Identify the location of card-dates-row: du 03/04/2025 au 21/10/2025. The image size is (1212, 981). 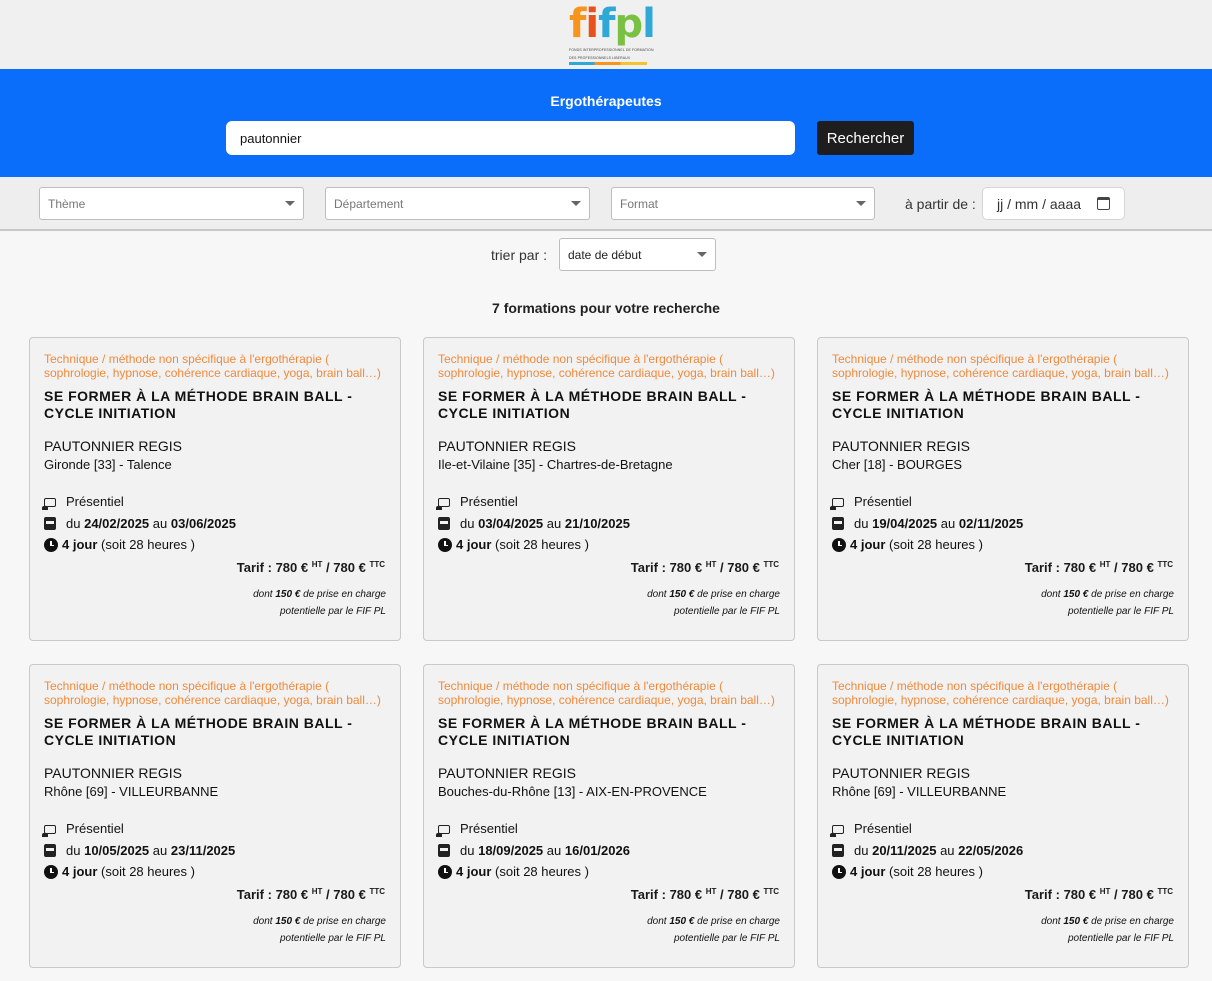
(609, 524).